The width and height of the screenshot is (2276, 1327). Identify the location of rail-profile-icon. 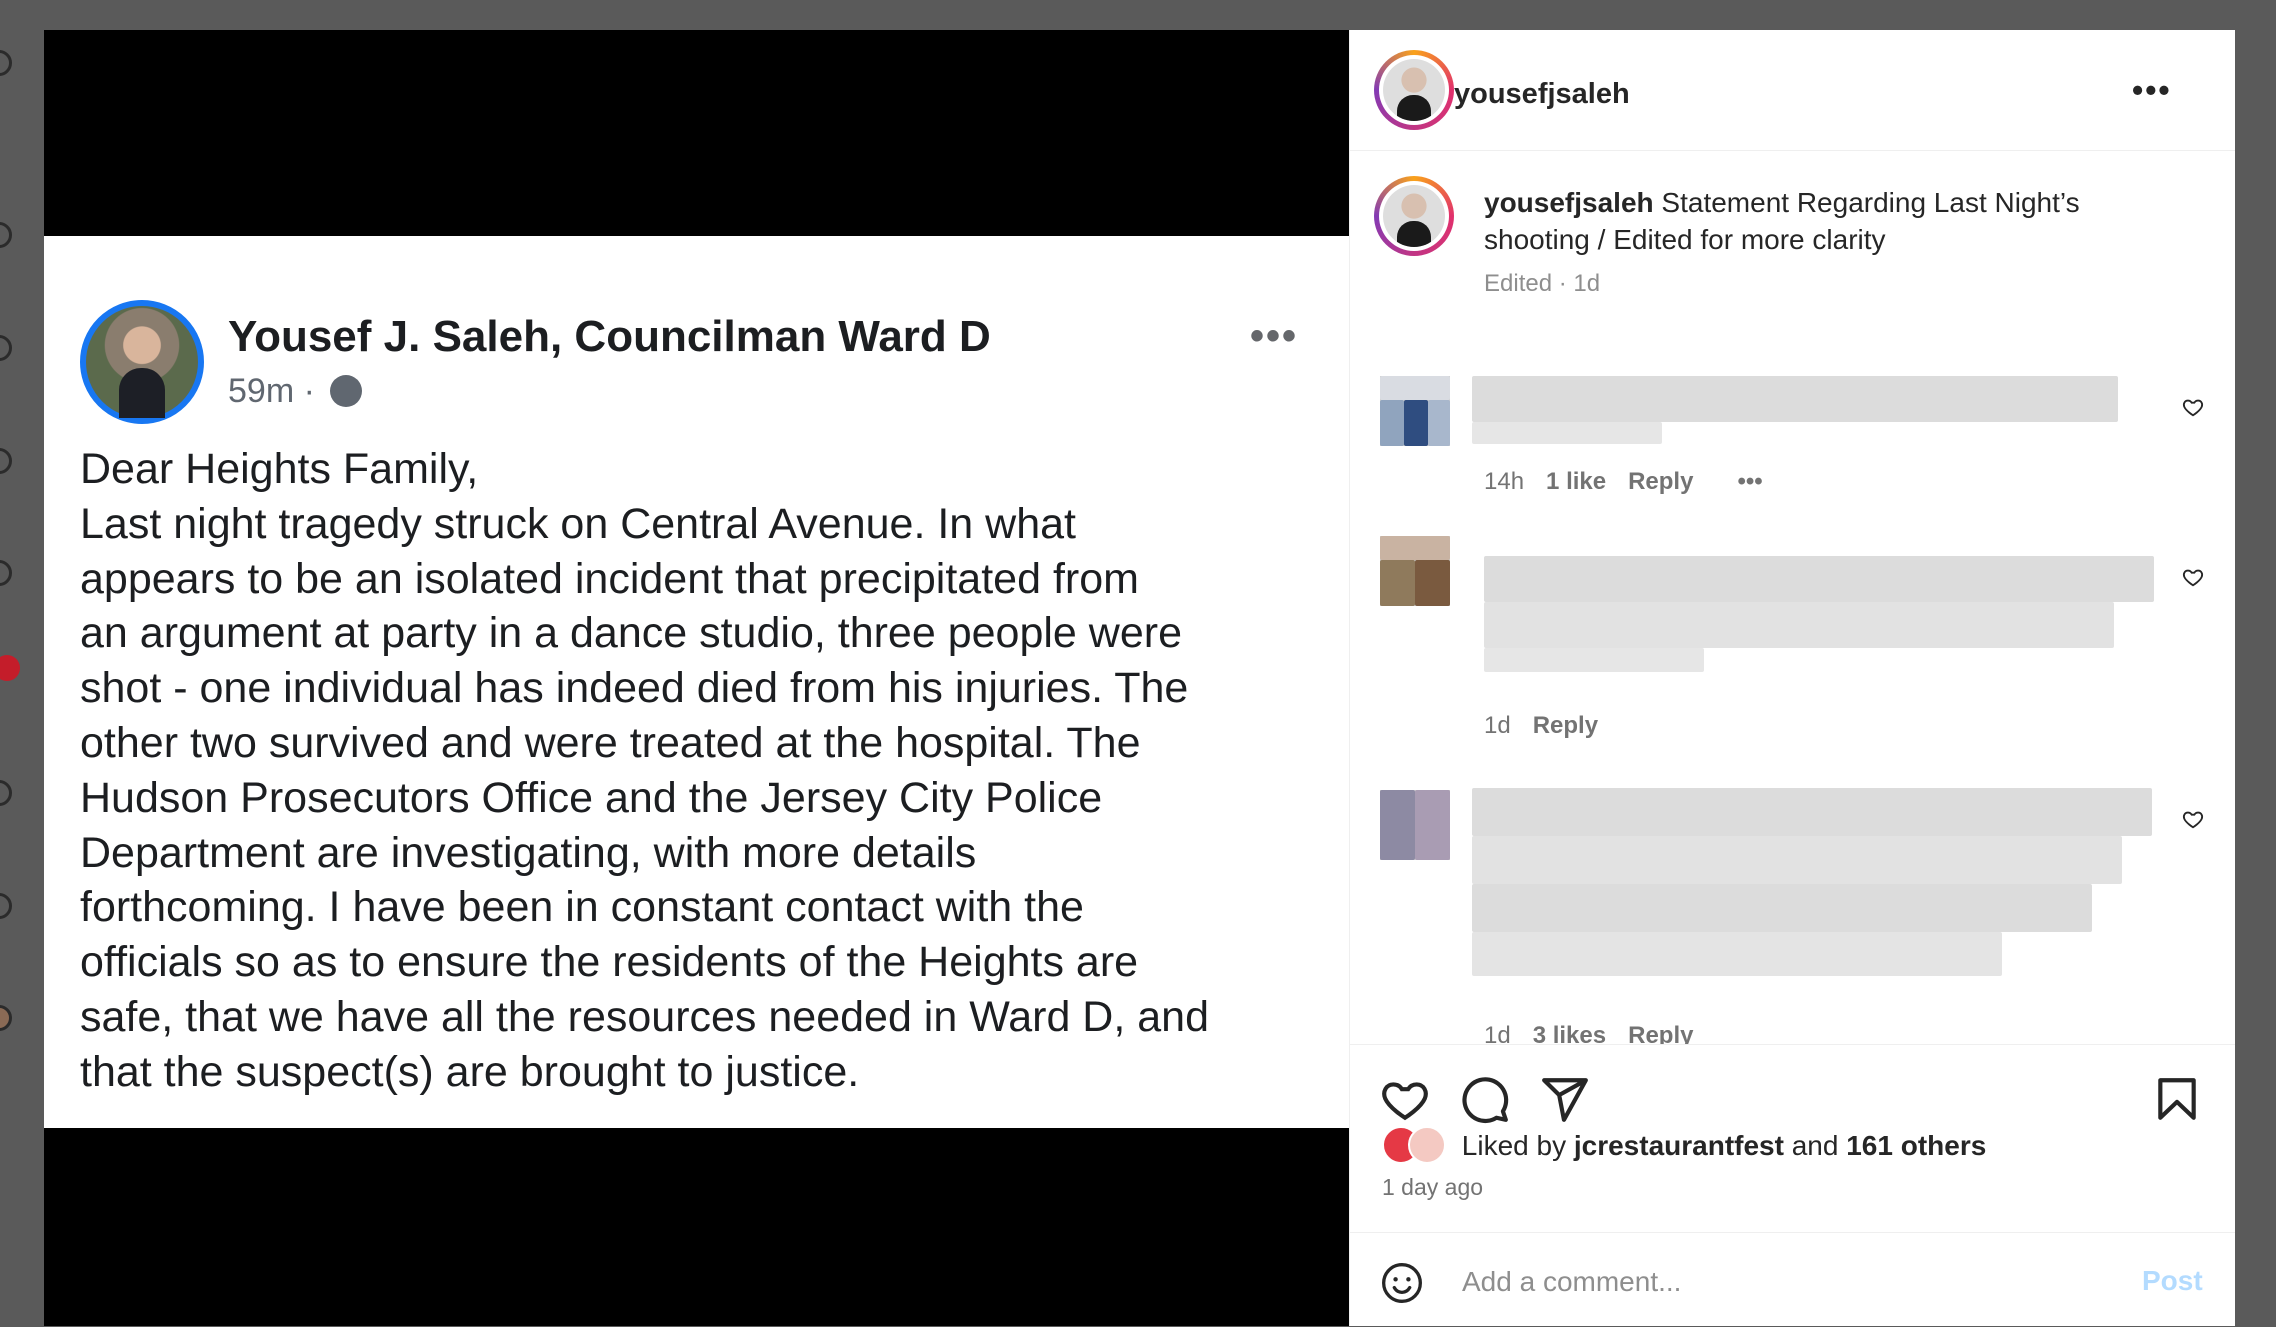
(6, 1018).